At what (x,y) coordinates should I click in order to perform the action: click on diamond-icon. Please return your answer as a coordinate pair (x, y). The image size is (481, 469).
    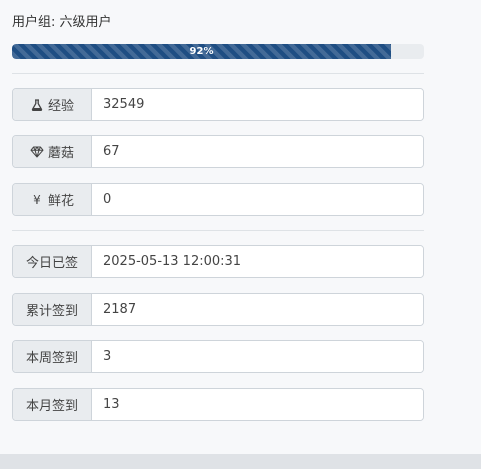
    Looking at the image, I should click on (37, 152).